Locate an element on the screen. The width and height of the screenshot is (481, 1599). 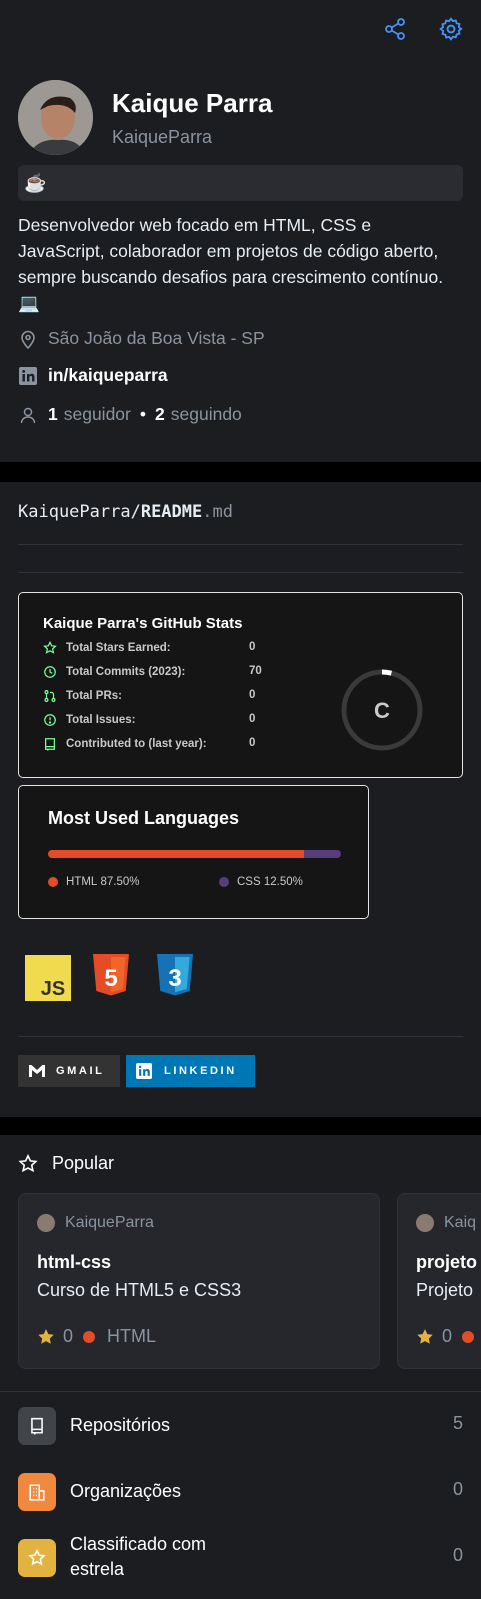
menu-label: Classificado com estrela is located at coordinates (138, 1556).